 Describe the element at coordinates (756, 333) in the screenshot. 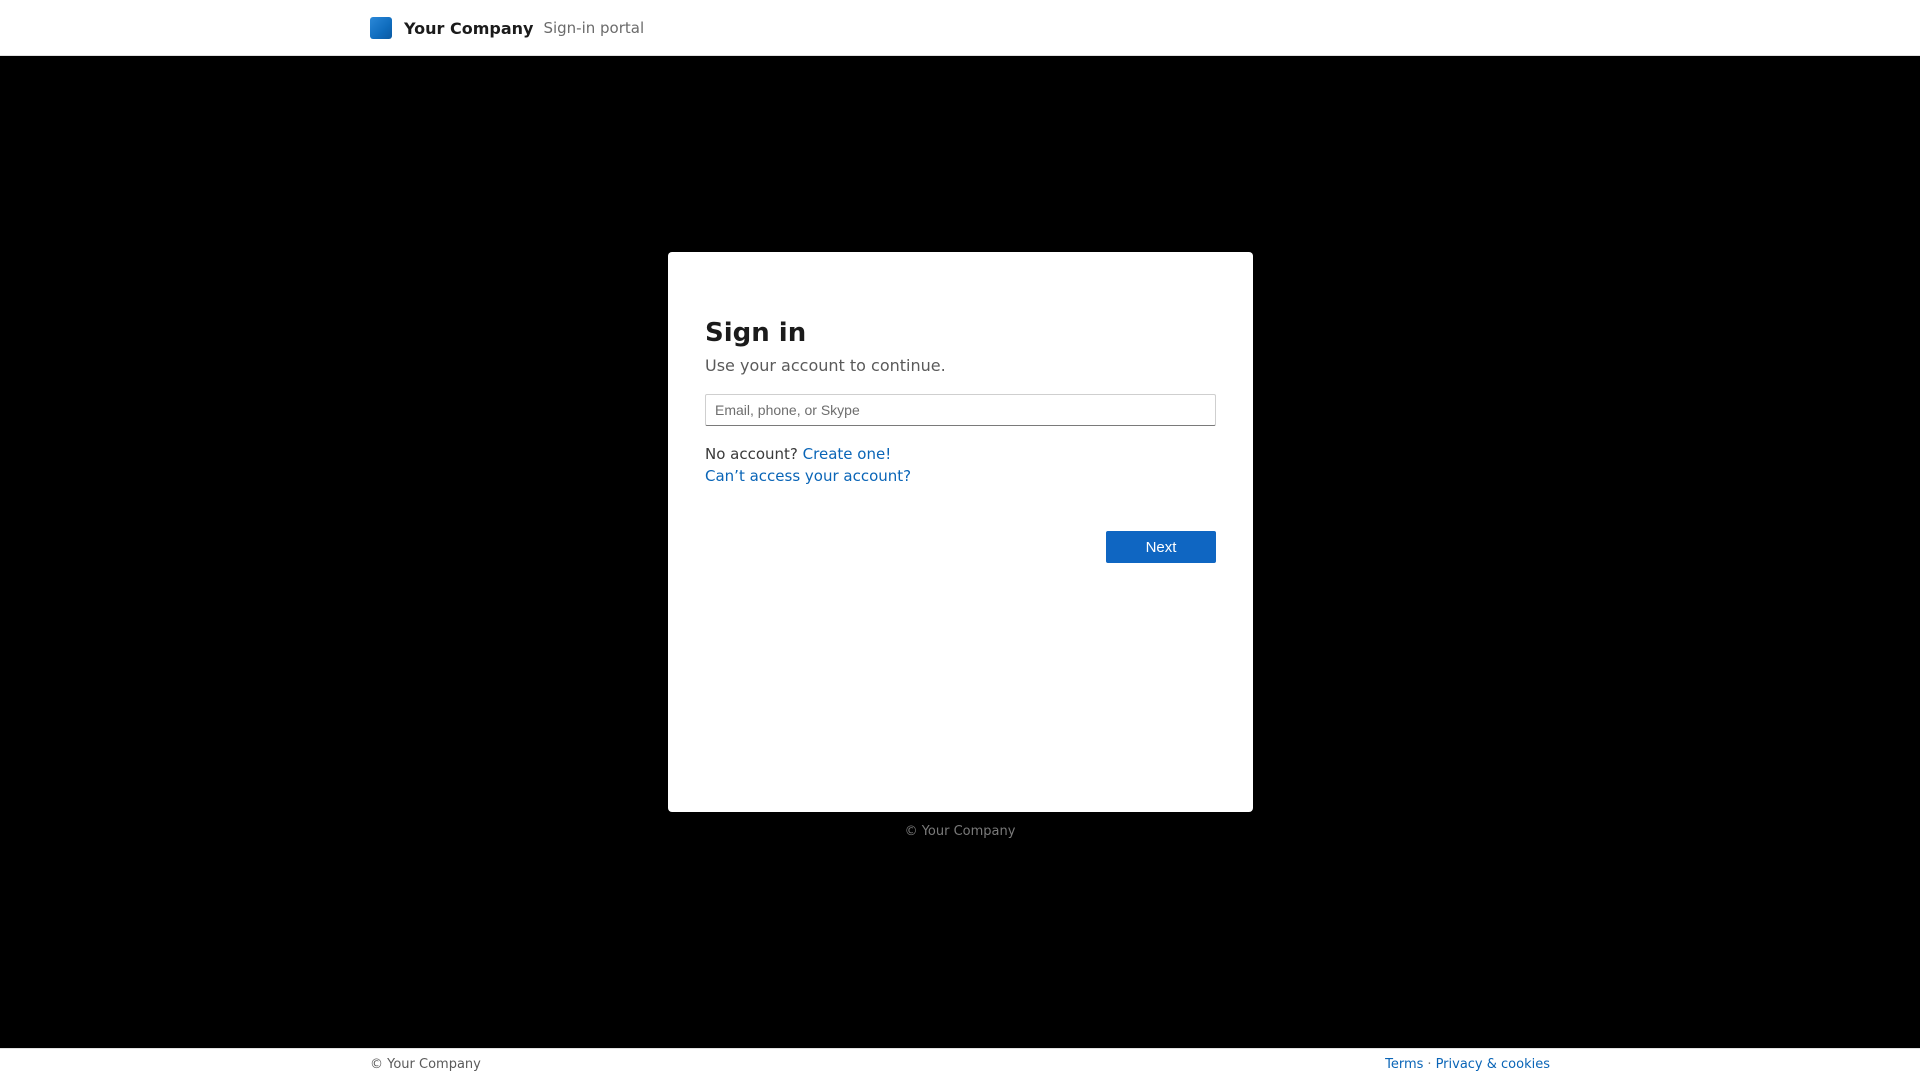

I see `page-title: Sign in` at that location.